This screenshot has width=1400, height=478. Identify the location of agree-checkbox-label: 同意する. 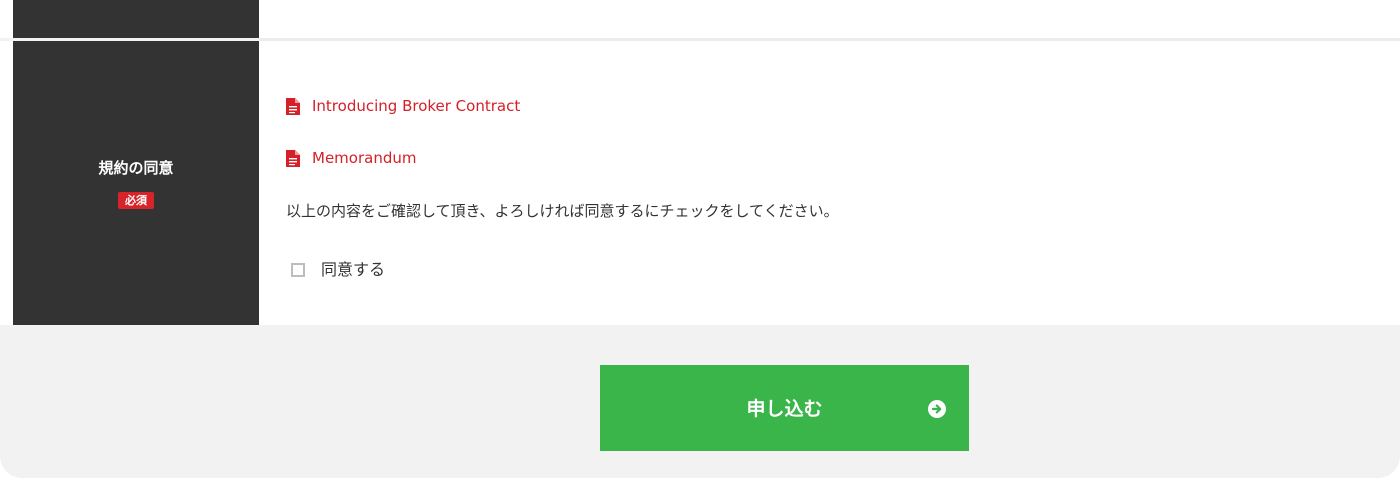
(353, 269).